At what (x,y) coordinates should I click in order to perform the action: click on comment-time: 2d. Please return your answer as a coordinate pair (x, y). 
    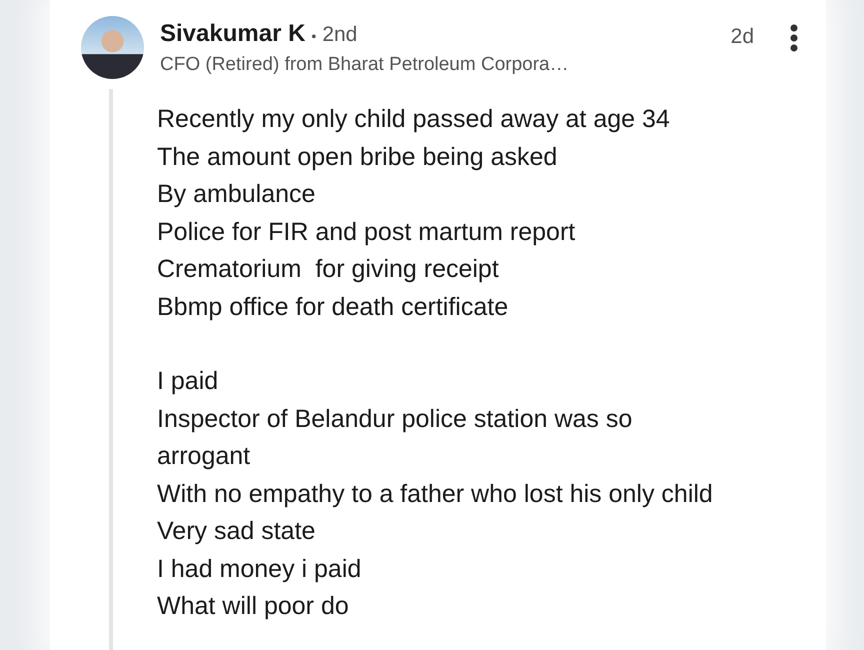
    Looking at the image, I should click on (742, 37).